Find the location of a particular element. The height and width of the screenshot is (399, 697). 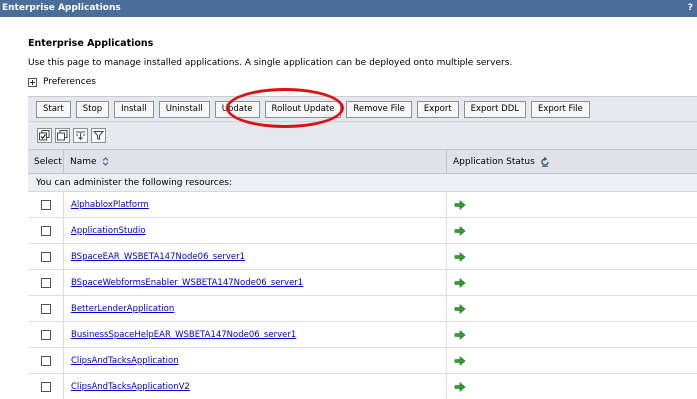

help-icon: ? is located at coordinates (690, 8).